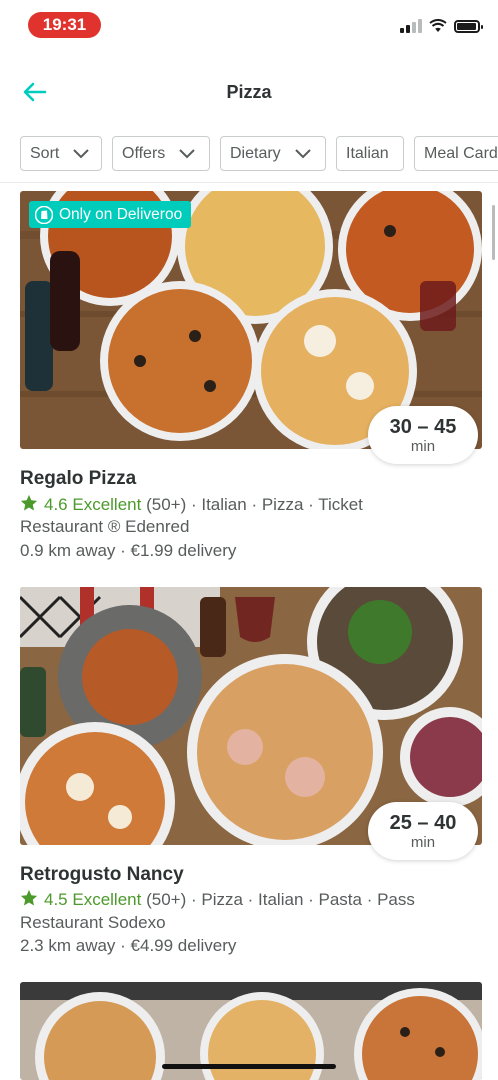  Describe the element at coordinates (44, 214) in the screenshot. I see `deliveroo-logo-icon` at that location.